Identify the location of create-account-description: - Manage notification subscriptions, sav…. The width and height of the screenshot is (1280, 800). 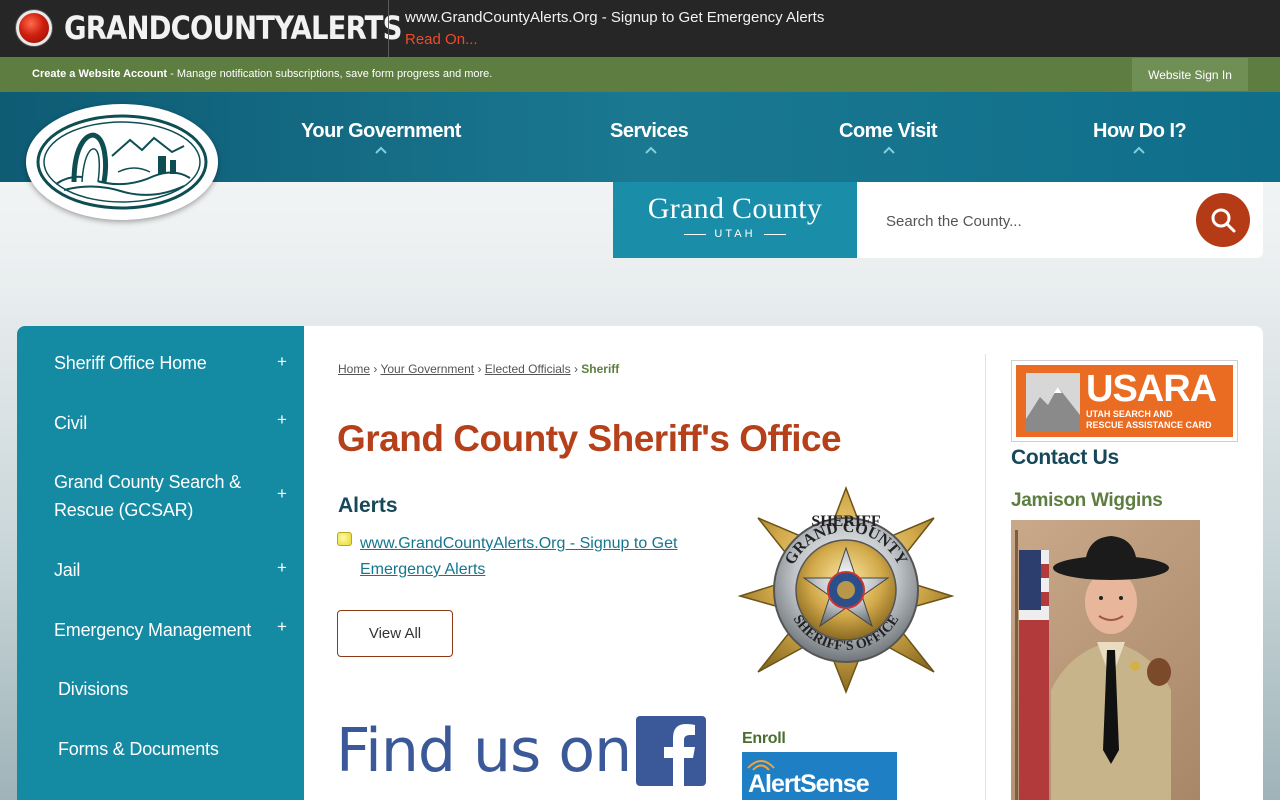
(330, 74).